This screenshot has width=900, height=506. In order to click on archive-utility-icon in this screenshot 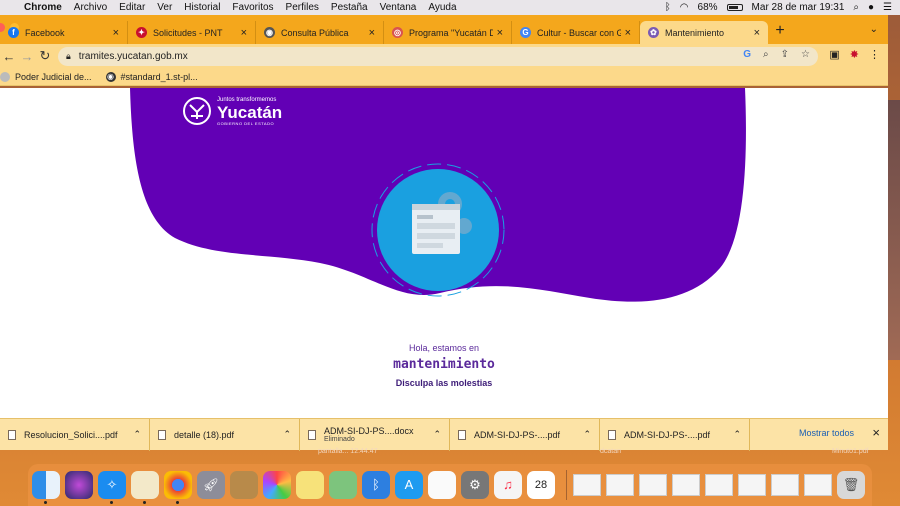, I will do `click(244, 485)`.